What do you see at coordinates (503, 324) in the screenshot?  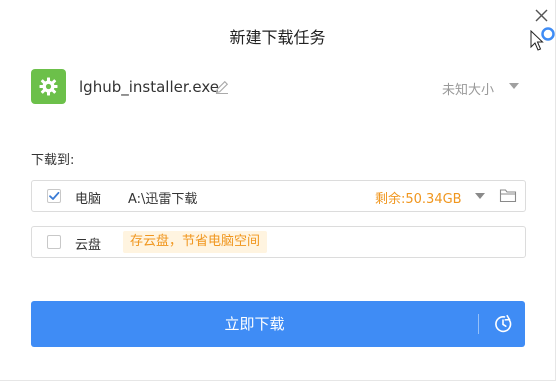 I see `clock-schedule-icon` at bounding box center [503, 324].